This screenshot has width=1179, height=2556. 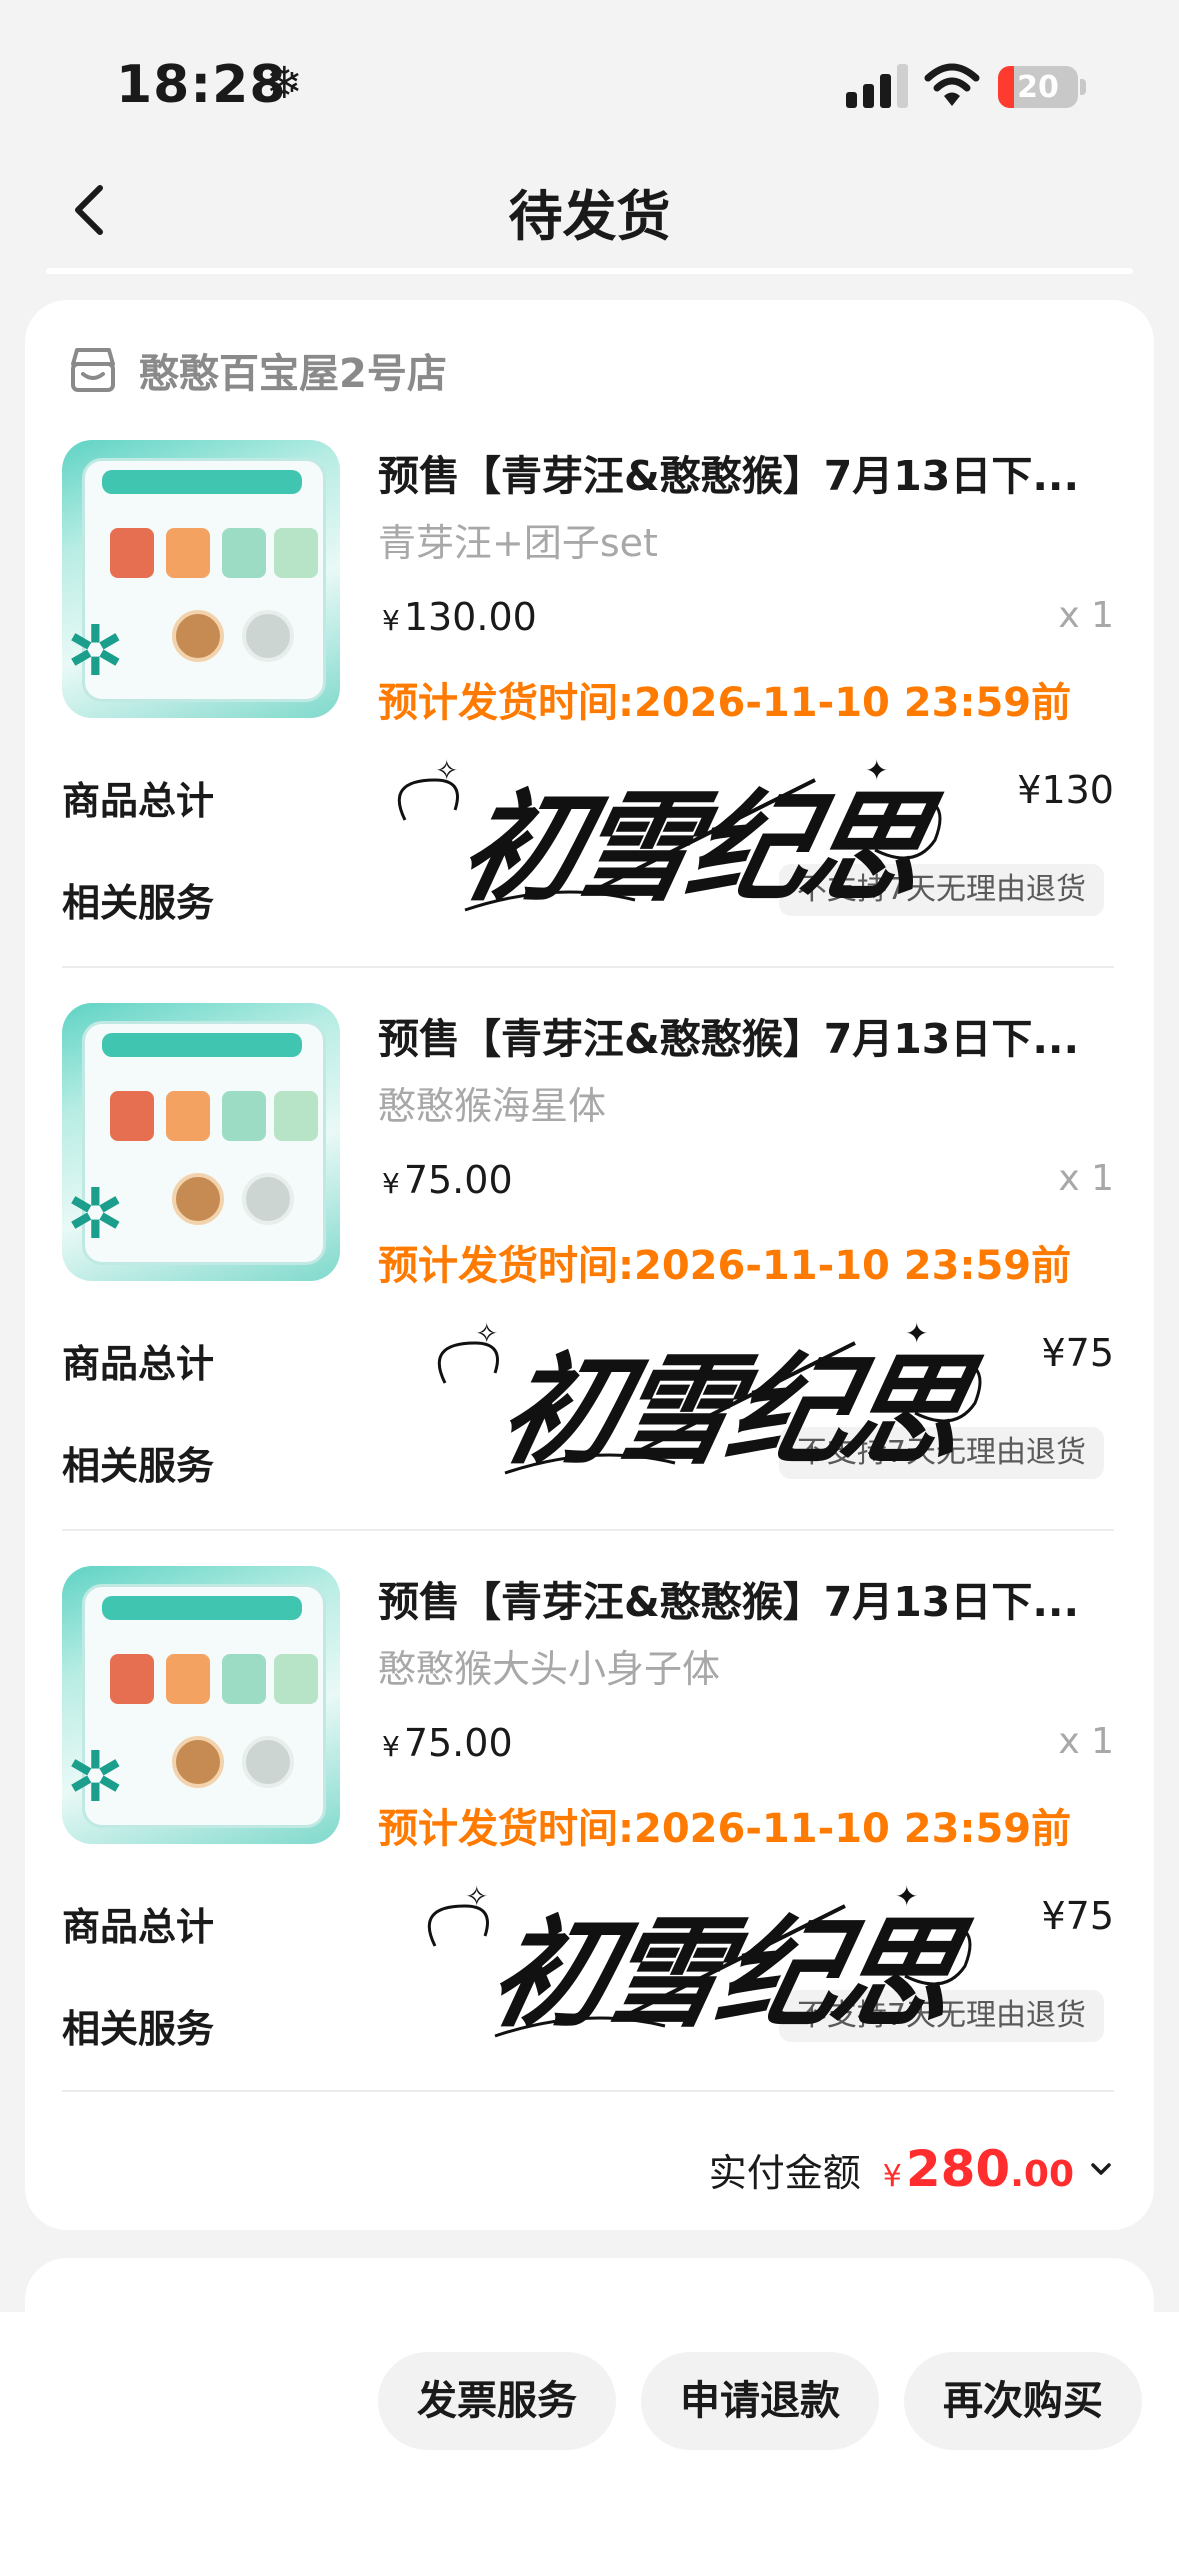 I want to click on payment-summary: 实付金额 ¥ 280 .00, so click(x=911, y=2169).